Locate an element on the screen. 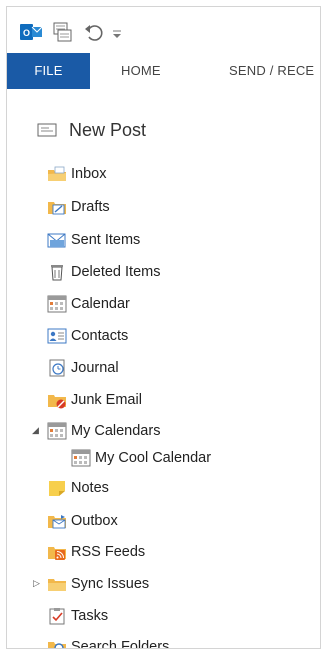  notes-icon is located at coordinates (57, 488).